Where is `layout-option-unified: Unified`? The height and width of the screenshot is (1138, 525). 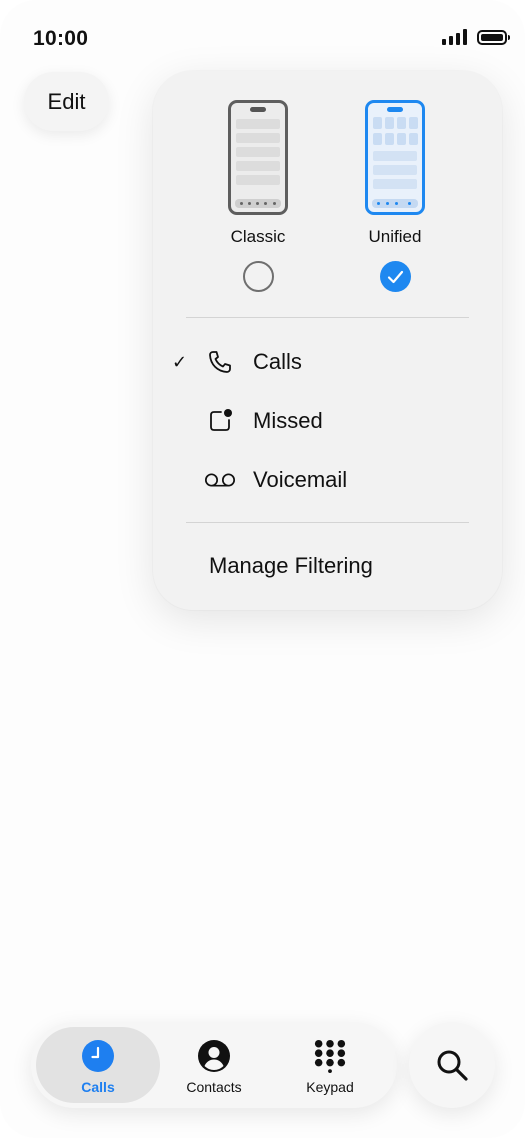
layout-option-unified: Unified is located at coordinates (395, 196).